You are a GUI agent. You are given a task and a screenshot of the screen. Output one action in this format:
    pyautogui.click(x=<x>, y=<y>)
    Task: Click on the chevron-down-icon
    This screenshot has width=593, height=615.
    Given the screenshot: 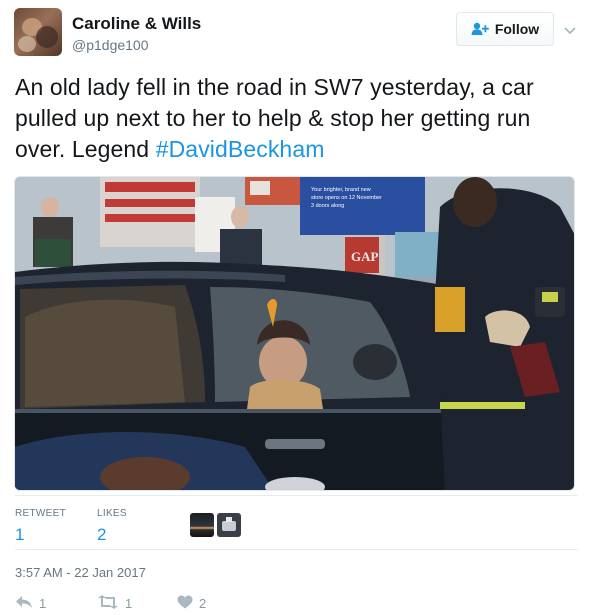 What is the action you would take?
    pyautogui.click(x=570, y=31)
    